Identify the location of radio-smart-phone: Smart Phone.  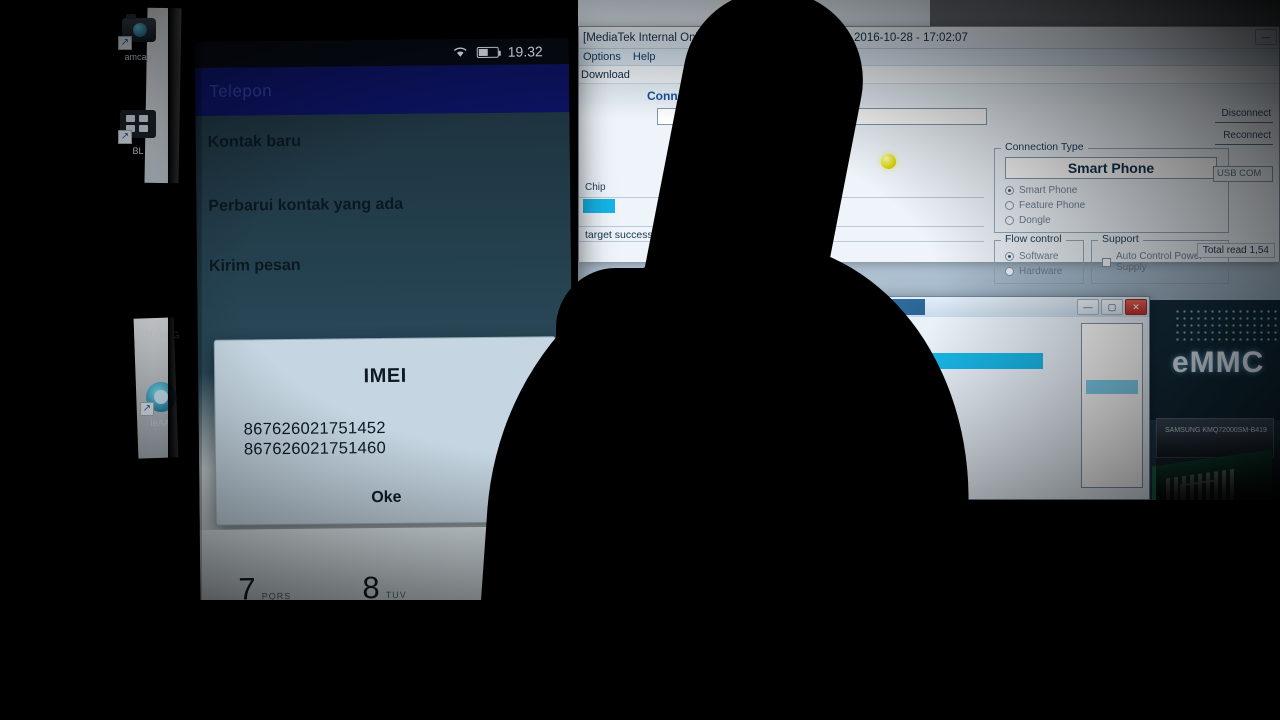
(1041, 190).